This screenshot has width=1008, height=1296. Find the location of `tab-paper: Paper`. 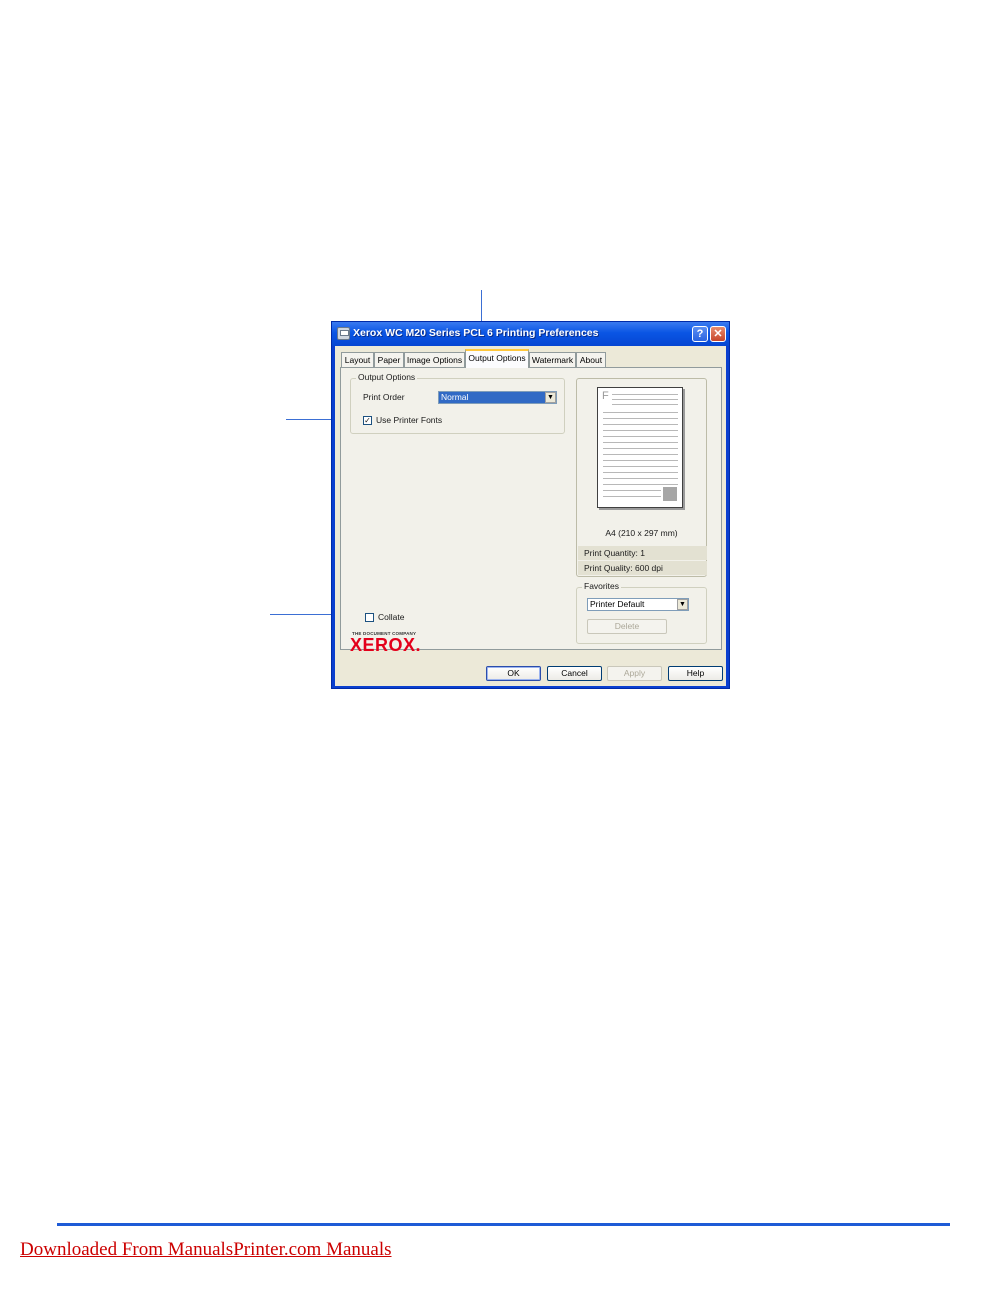

tab-paper: Paper is located at coordinates (389, 359).